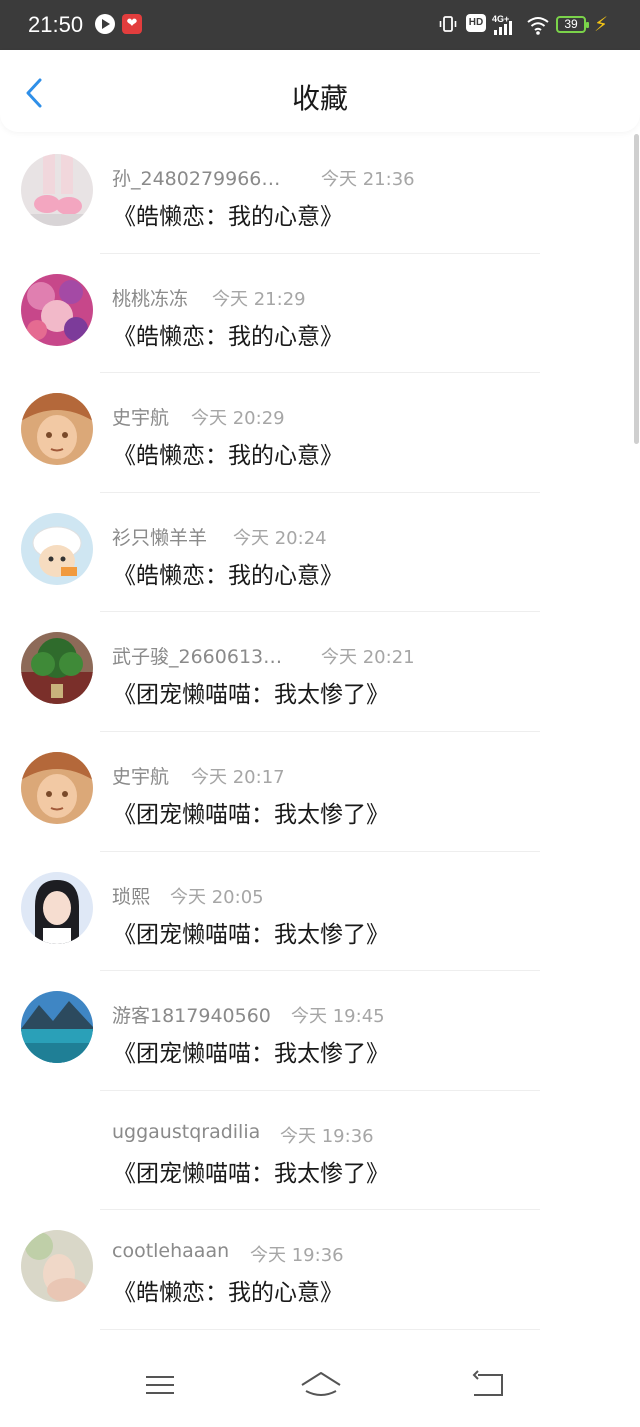 This screenshot has width=640, height=1427. Describe the element at coordinates (320, 1031) in the screenshot. I see `list-item: 游客1817940560 今天 19:45 《团宠懒喵喵：我太惨了》` at that location.